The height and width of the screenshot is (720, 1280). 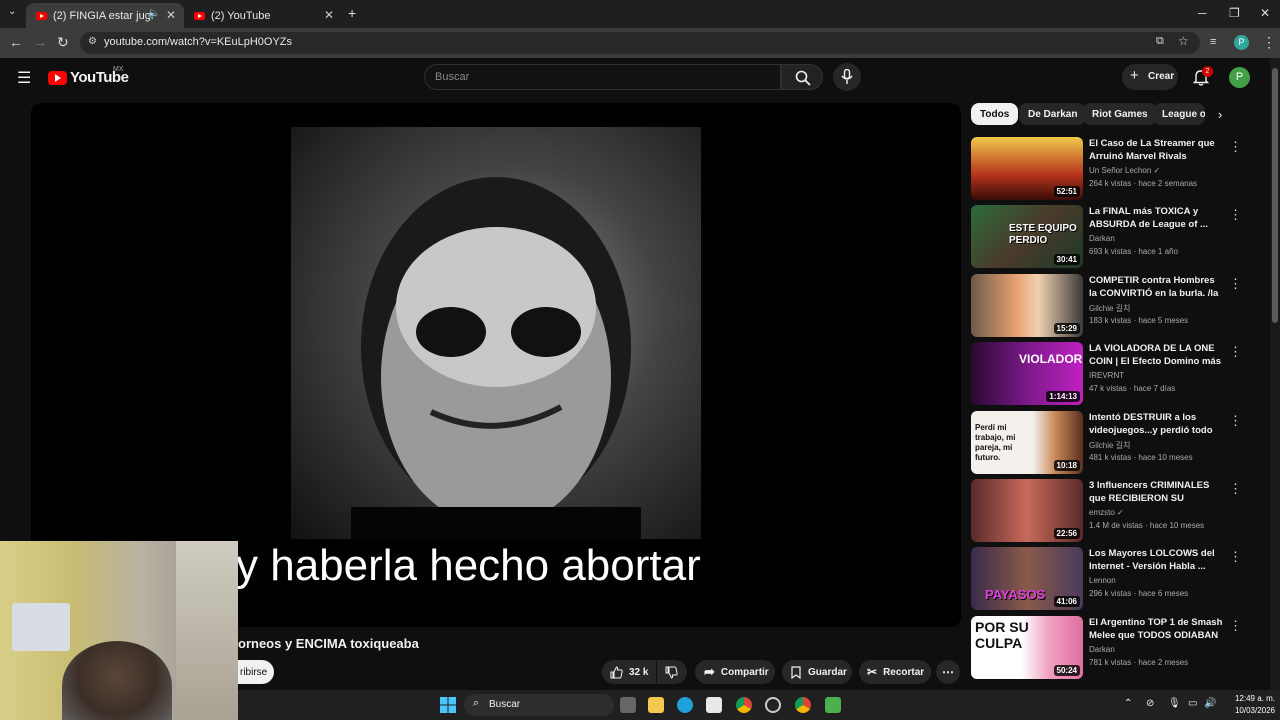 I want to click on maximize-icon: ❐, so click(x=1234, y=13).